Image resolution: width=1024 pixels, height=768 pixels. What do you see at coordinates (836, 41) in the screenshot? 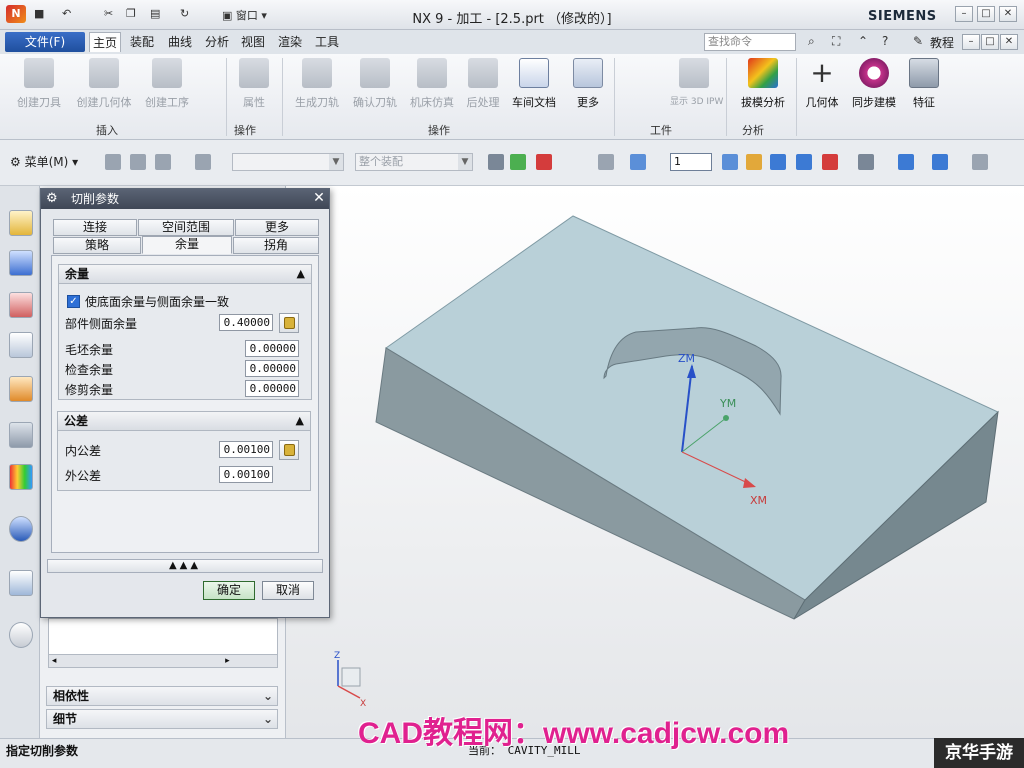
I see `fit-window-icon: ⛶` at bounding box center [836, 41].